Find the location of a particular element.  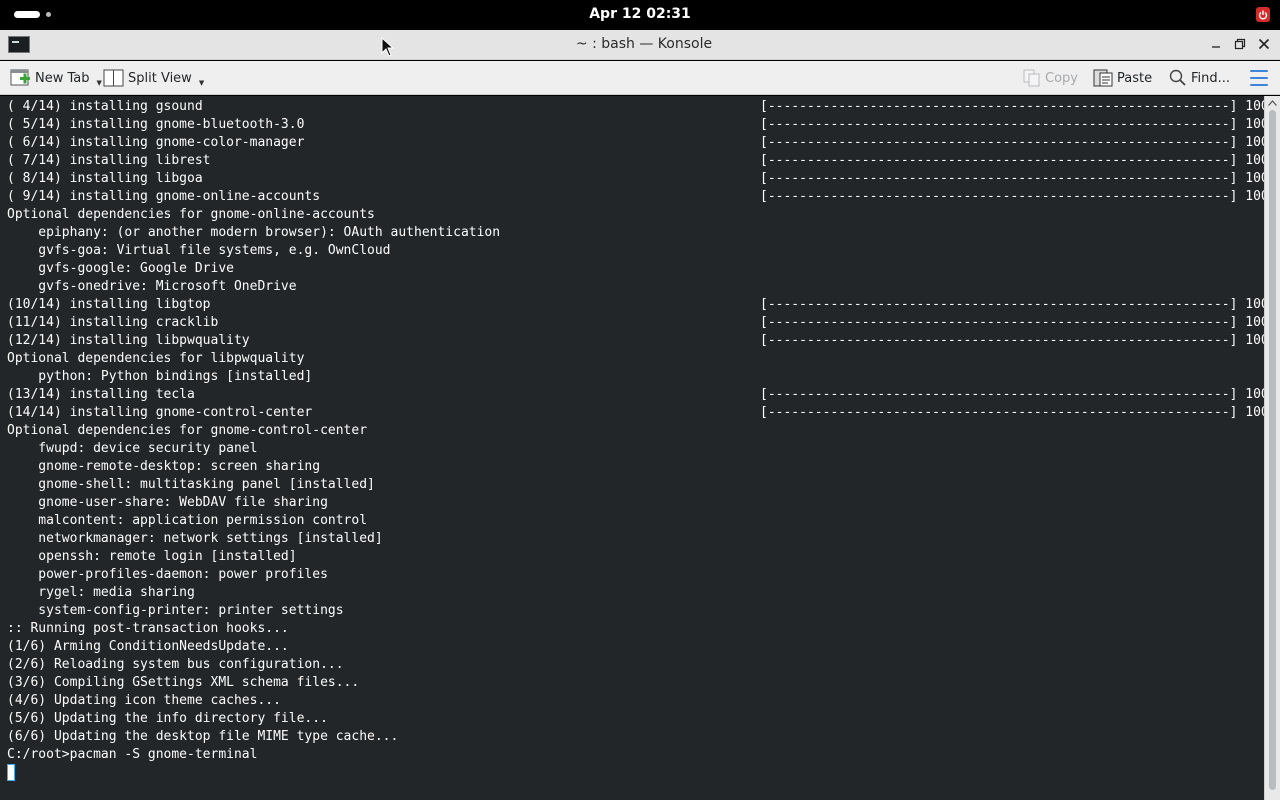

close-button is located at coordinates (1264, 44).